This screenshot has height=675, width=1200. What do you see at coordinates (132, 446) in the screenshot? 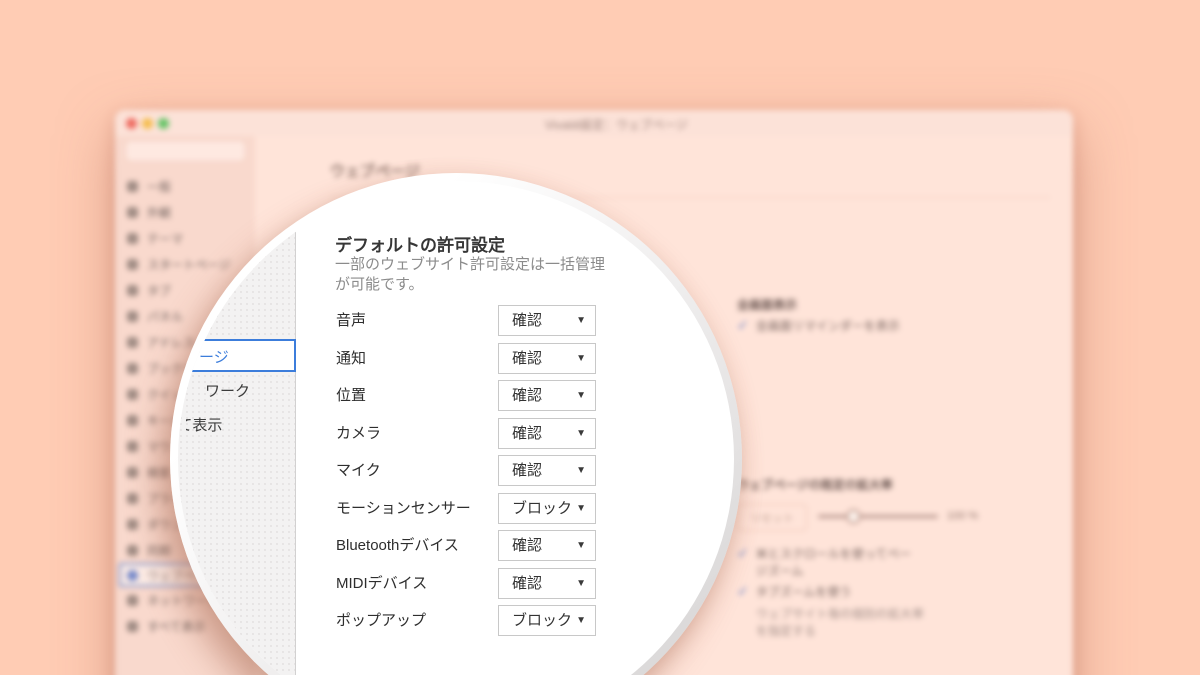
I see `mouse-icon` at bounding box center [132, 446].